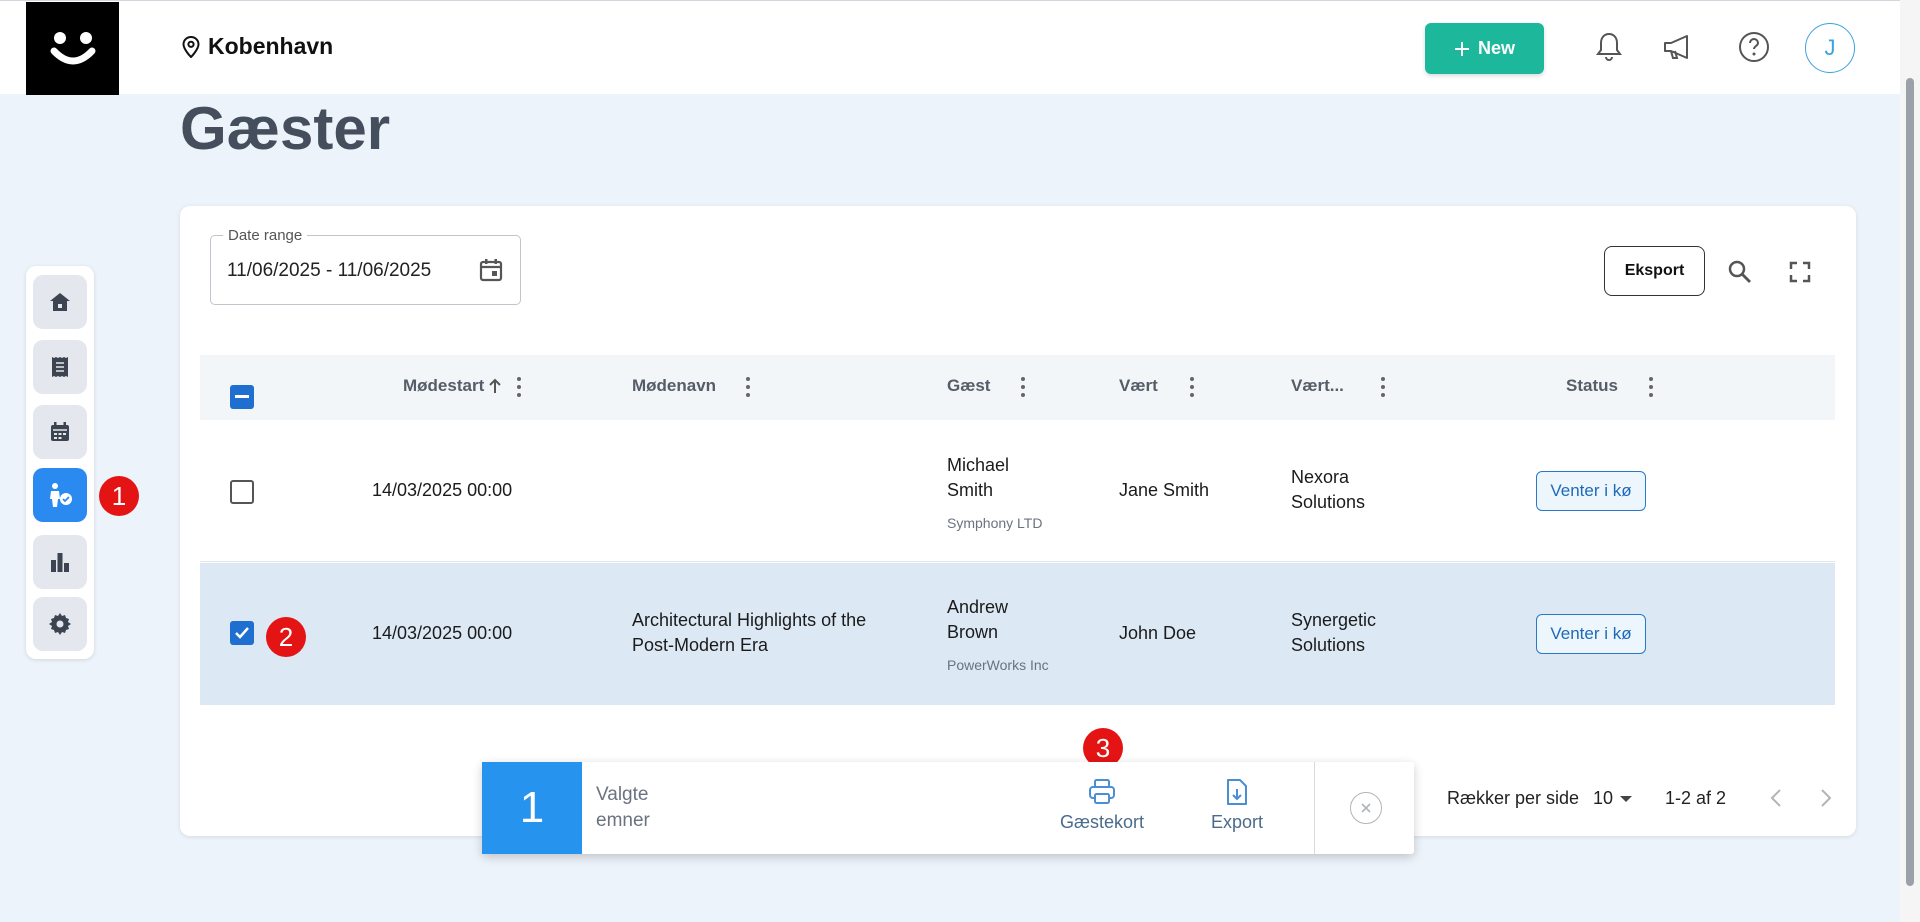 This screenshot has height=922, width=1920. I want to click on sidebar-item-home, so click(60, 302).